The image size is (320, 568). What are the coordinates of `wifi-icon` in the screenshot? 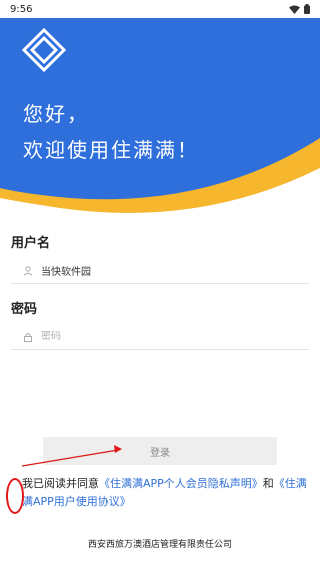 It's located at (294, 9).